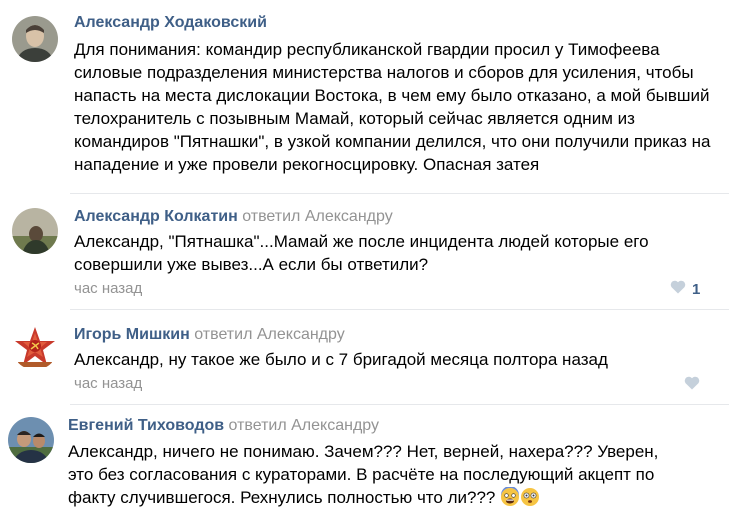  I want to click on scared-face-emoji, so click(510, 499).